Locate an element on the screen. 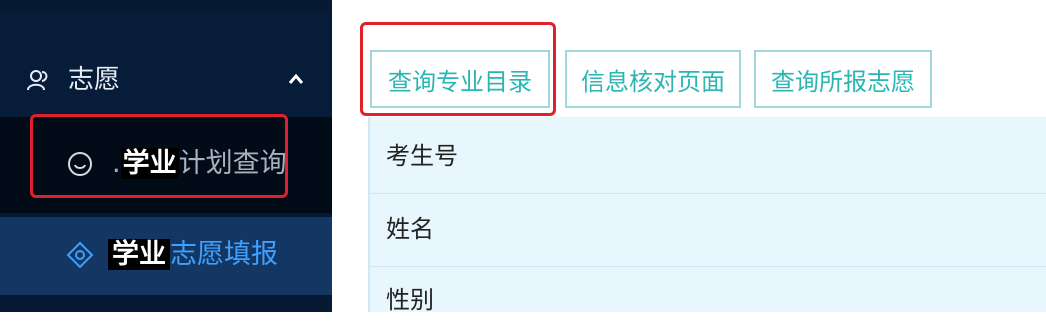 The image size is (1046, 321). sidebar-item-prefix: . is located at coordinates (116, 163).